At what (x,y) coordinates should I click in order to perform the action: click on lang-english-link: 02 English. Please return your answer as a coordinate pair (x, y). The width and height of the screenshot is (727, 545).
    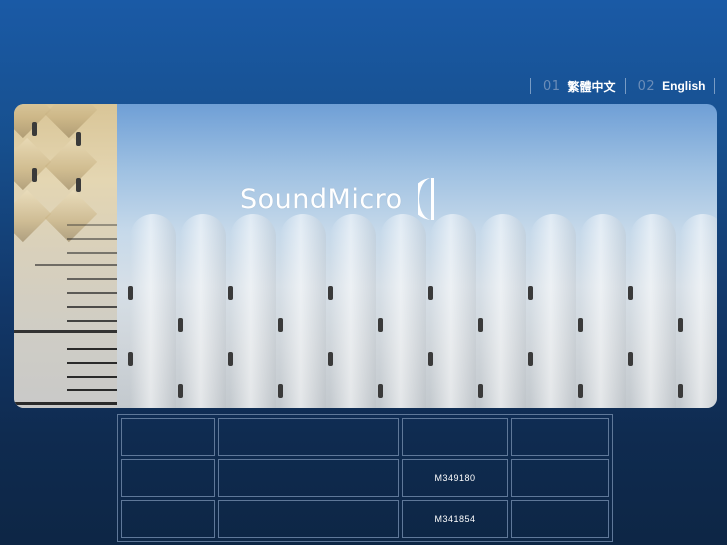
    Looking at the image, I should click on (670, 86).